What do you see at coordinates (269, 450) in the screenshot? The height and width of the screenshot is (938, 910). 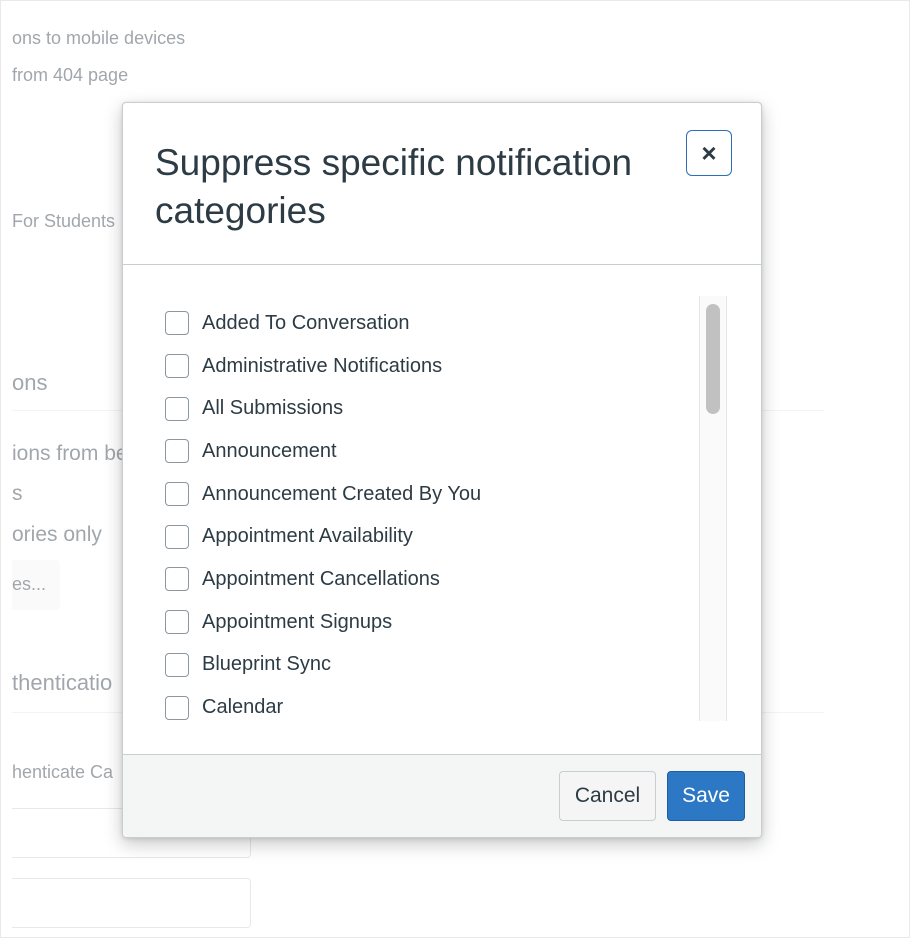 I see `category-label: Announcement` at bounding box center [269, 450].